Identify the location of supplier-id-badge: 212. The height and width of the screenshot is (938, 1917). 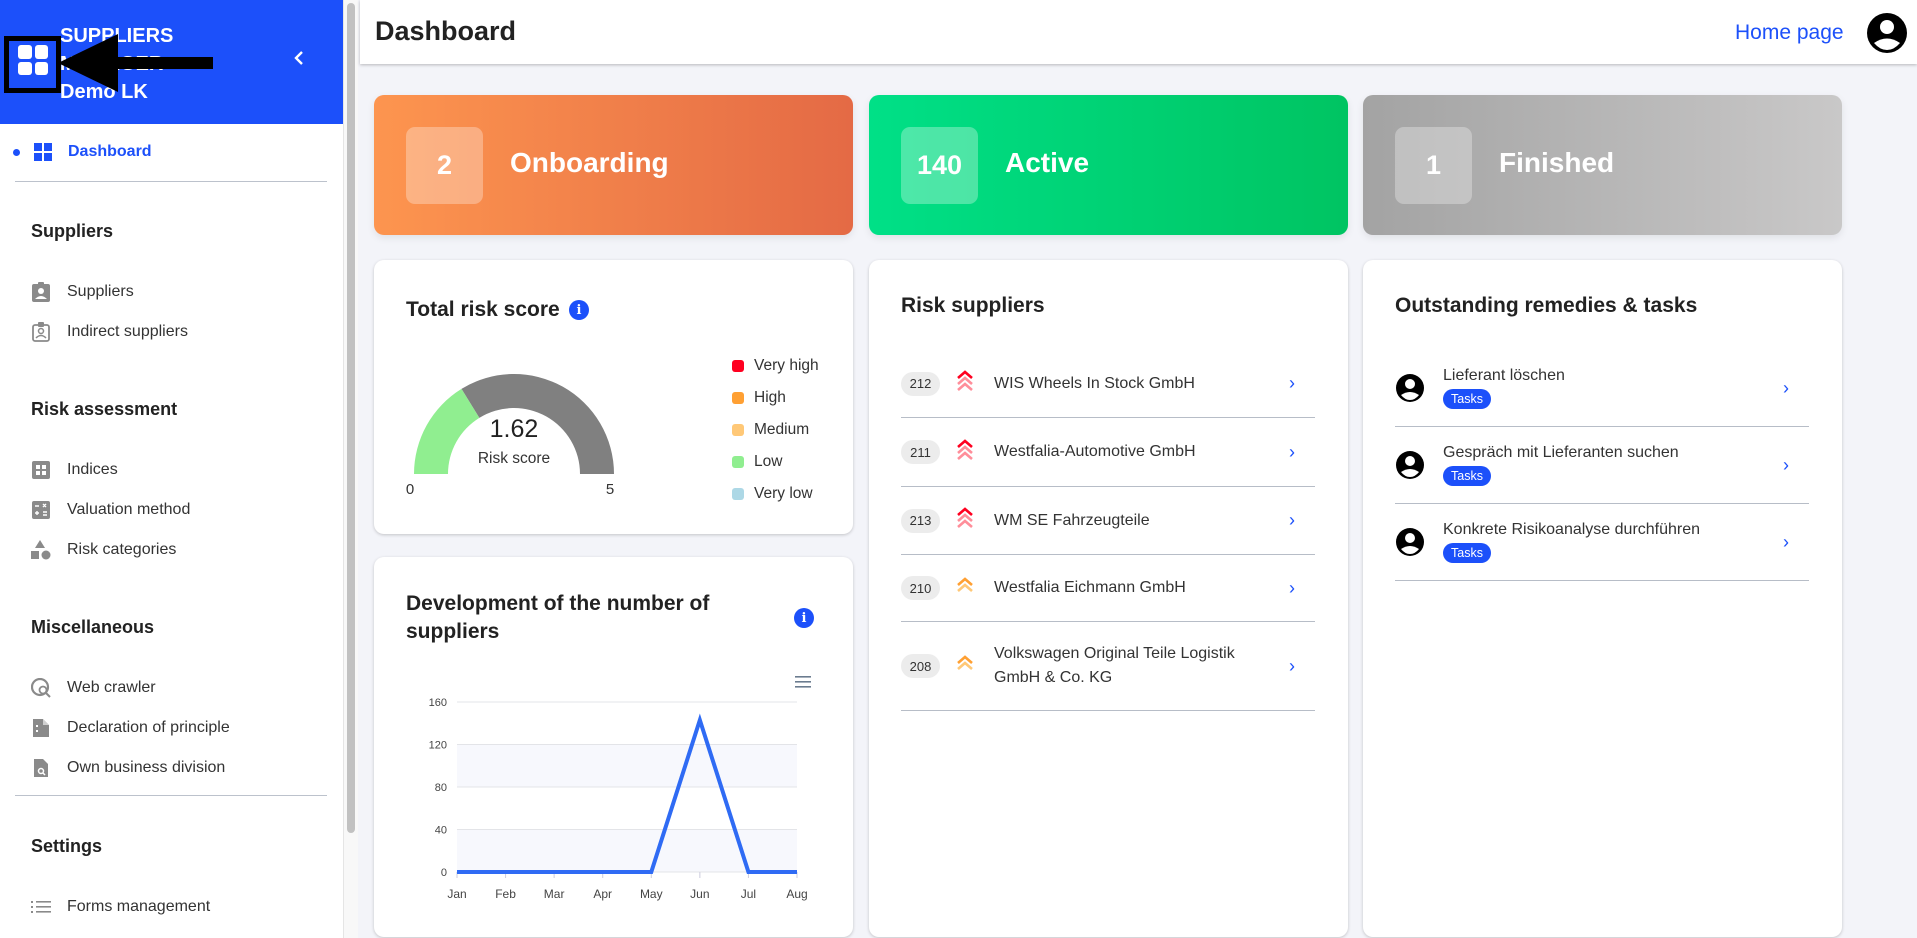
(920, 383).